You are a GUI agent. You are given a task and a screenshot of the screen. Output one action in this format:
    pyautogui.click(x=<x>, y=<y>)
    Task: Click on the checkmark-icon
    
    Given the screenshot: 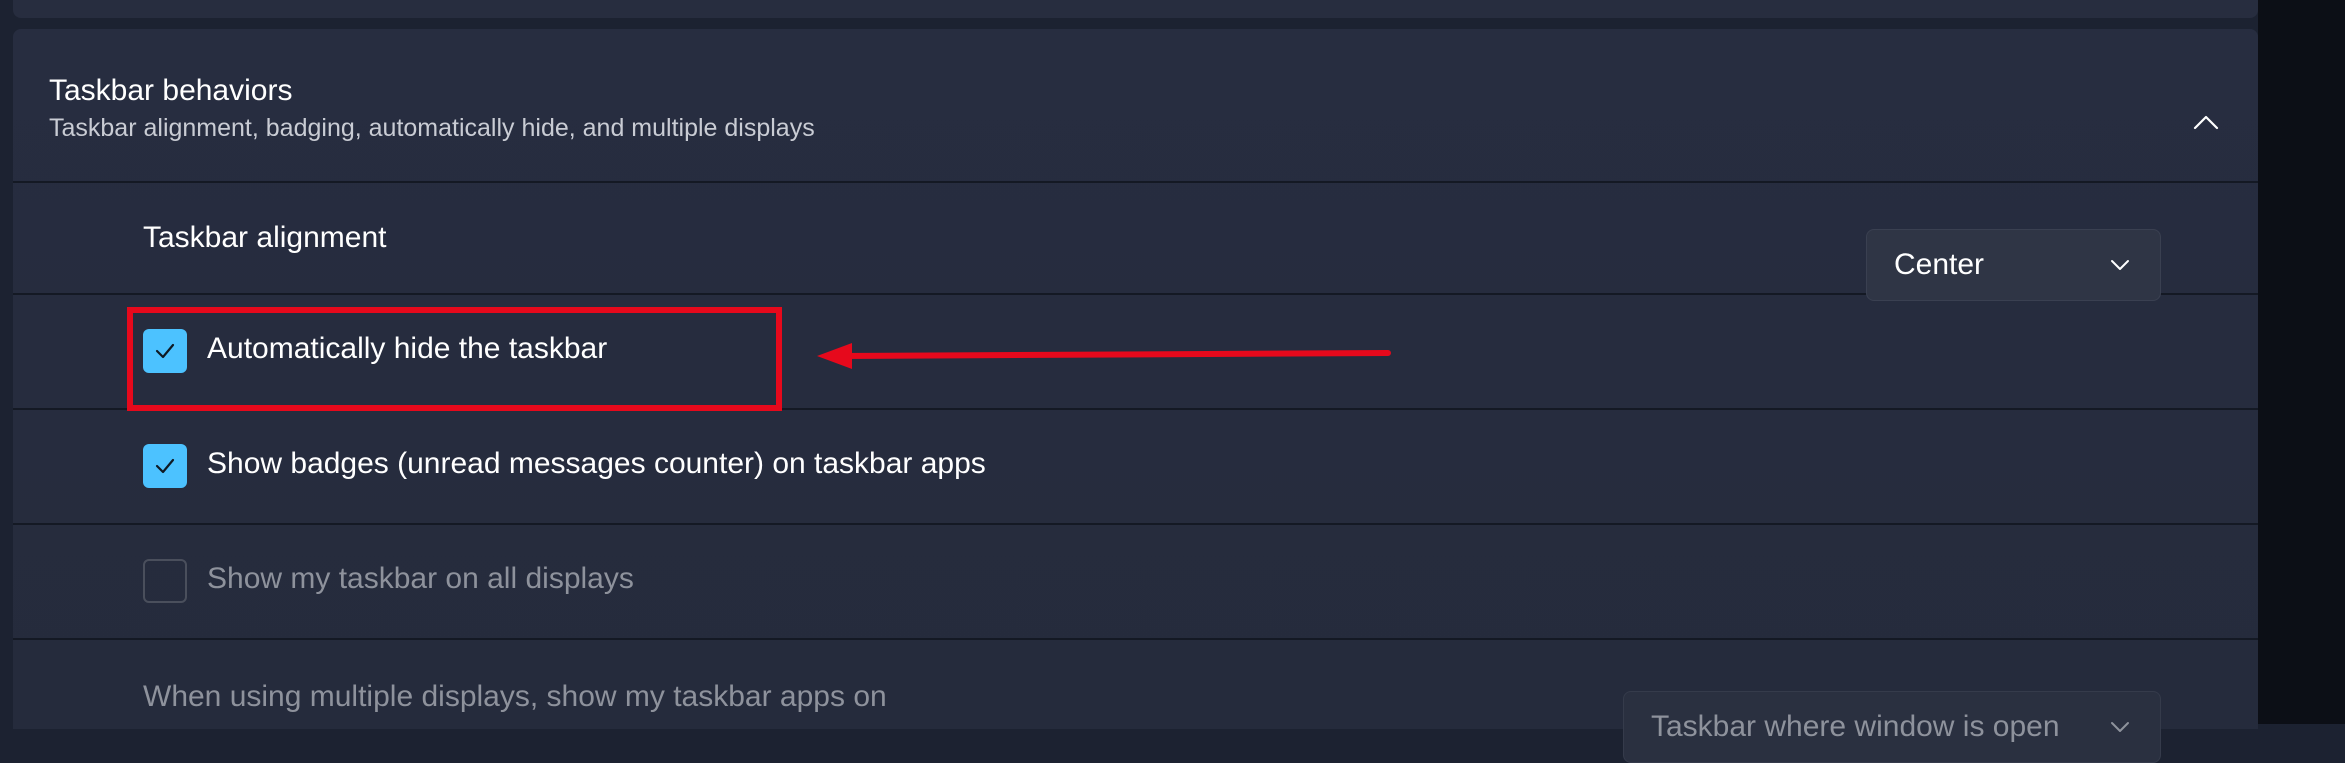 What is the action you would take?
    pyautogui.click(x=165, y=466)
    